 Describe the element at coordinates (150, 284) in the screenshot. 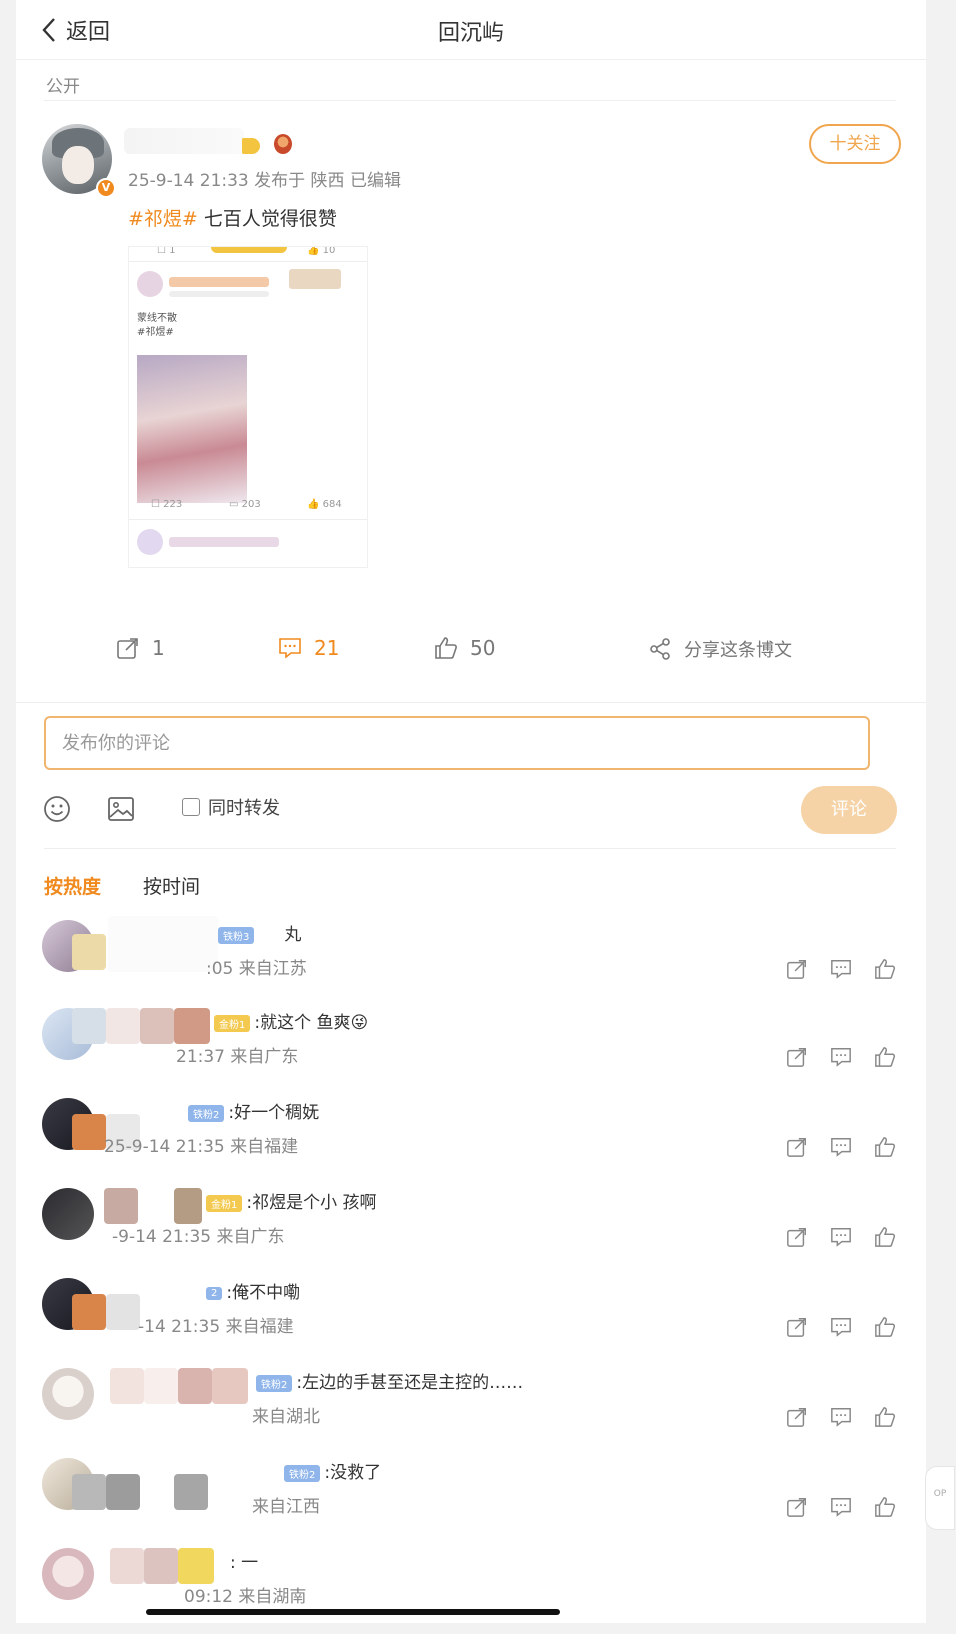

I see `embedded-avatar` at that location.